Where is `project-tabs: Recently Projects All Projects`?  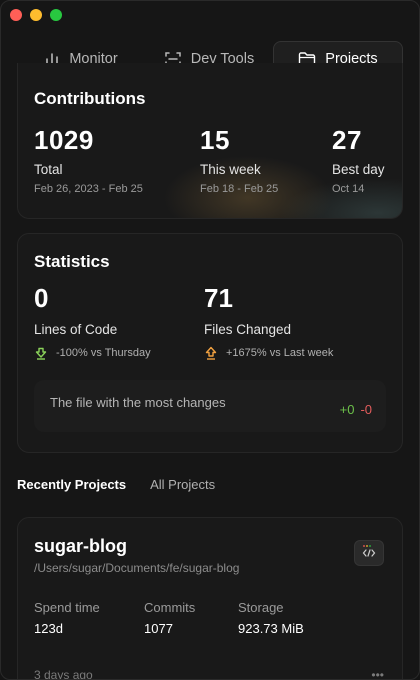 project-tabs: Recently Projects All Projects is located at coordinates (116, 484).